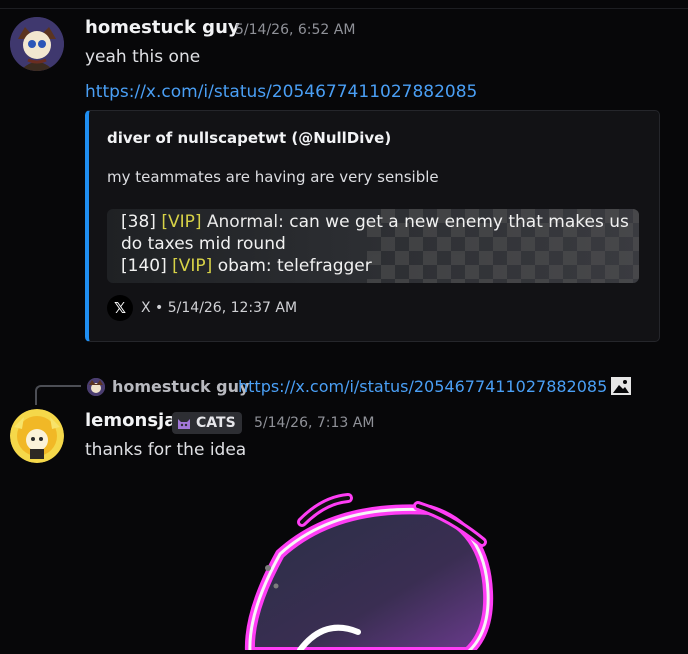 This screenshot has height=654, width=688. I want to click on cat-icon, so click(184, 423).